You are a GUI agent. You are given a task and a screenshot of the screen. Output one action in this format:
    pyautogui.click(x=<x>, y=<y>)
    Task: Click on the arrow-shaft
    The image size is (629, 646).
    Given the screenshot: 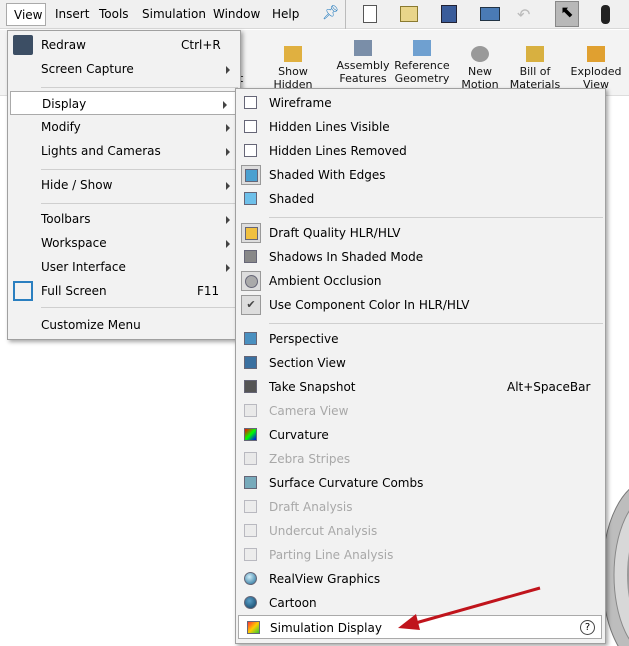 What is the action you would take?
    pyautogui.click(x=476, y=606)
    